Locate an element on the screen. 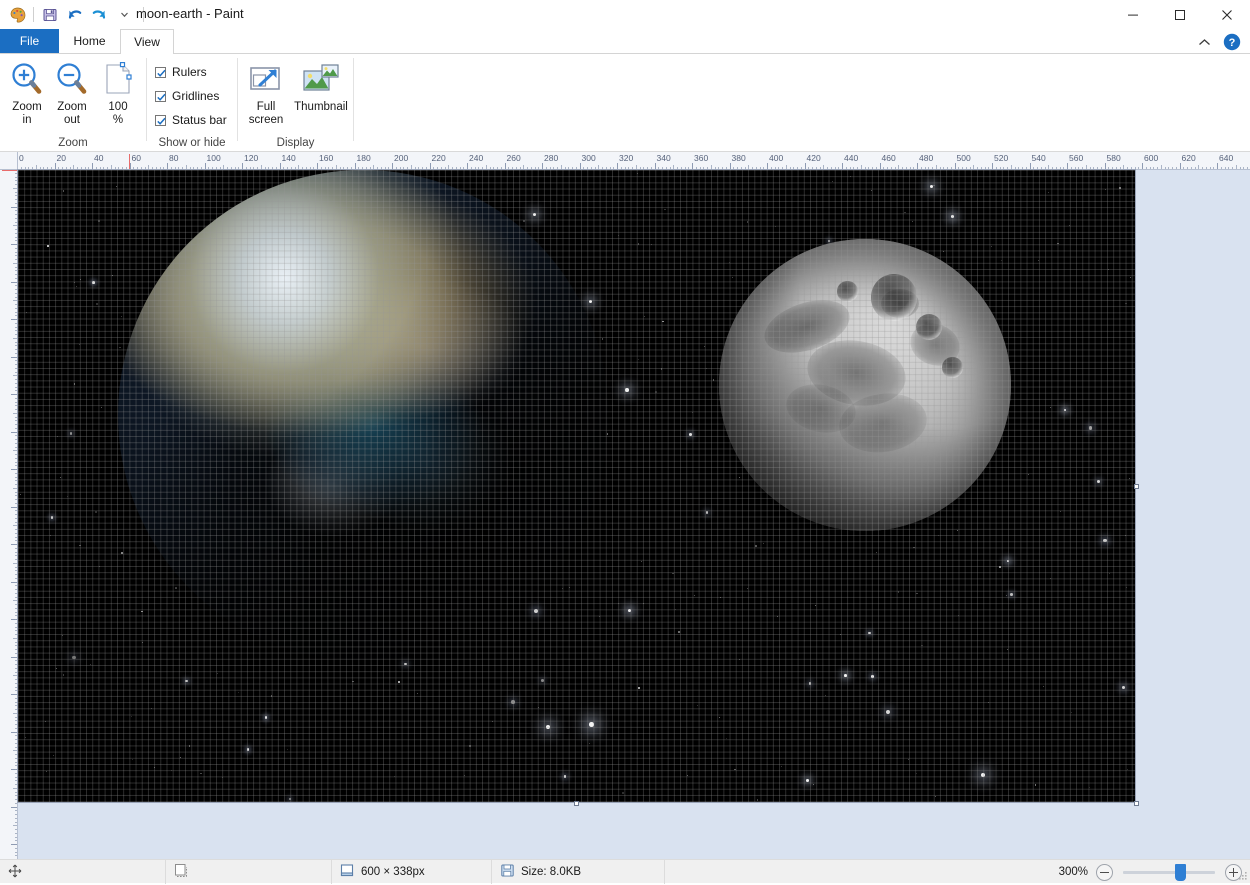  undo-icon is located at coordinates (74, 14).